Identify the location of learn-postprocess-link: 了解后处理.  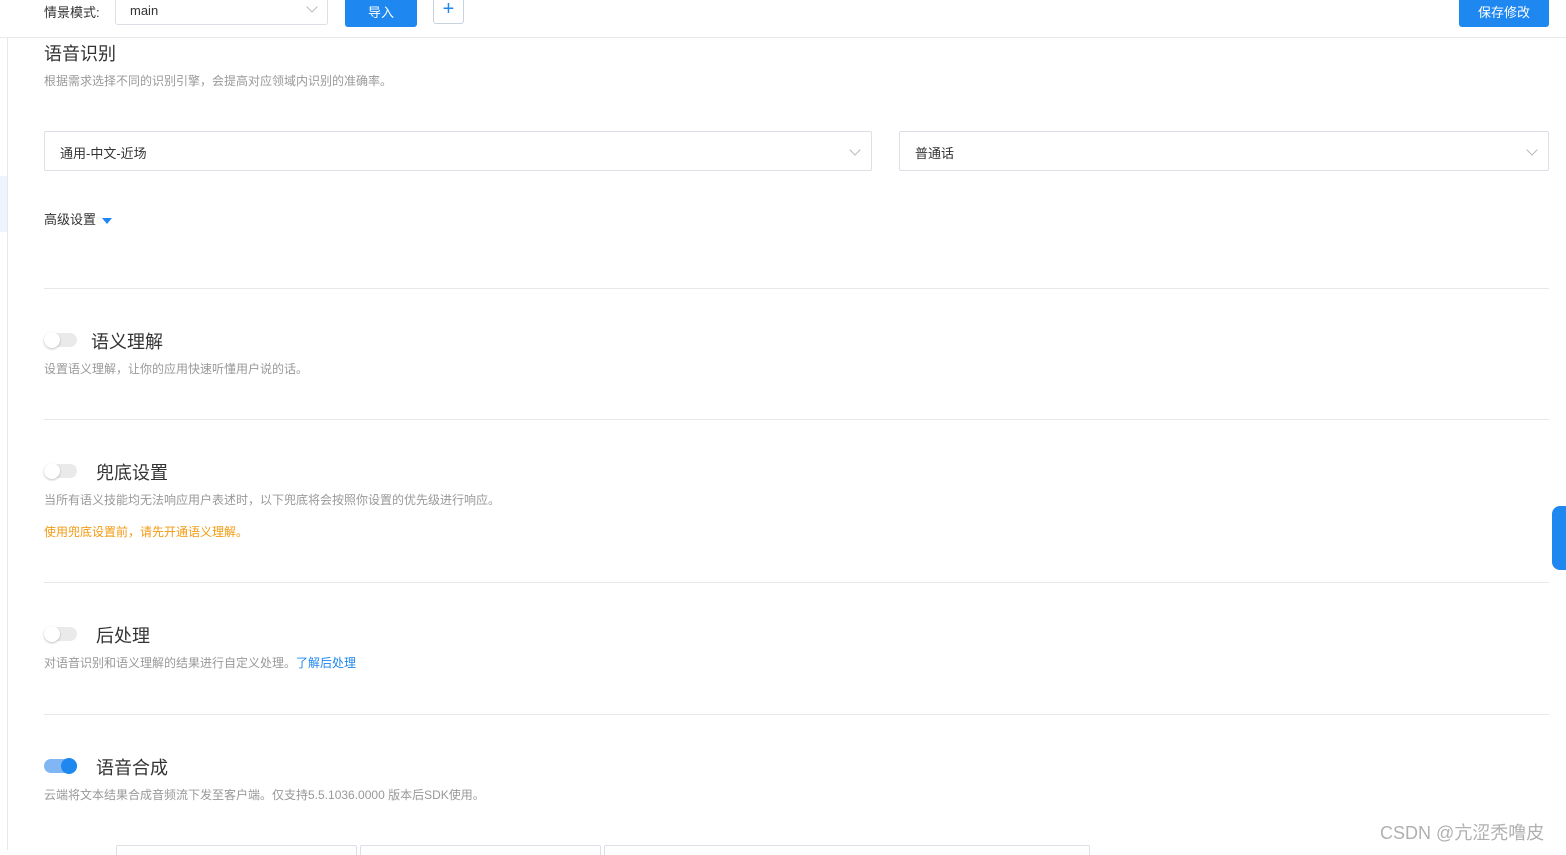
(326, 663).